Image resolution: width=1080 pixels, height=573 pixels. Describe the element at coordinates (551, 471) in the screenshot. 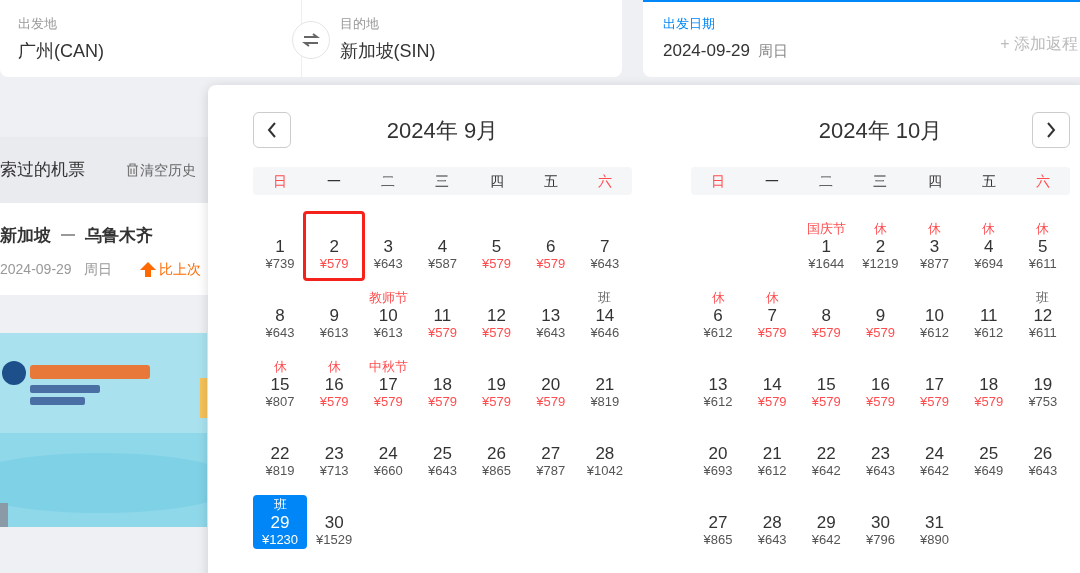

I see `day-price: ¥787` at that location.